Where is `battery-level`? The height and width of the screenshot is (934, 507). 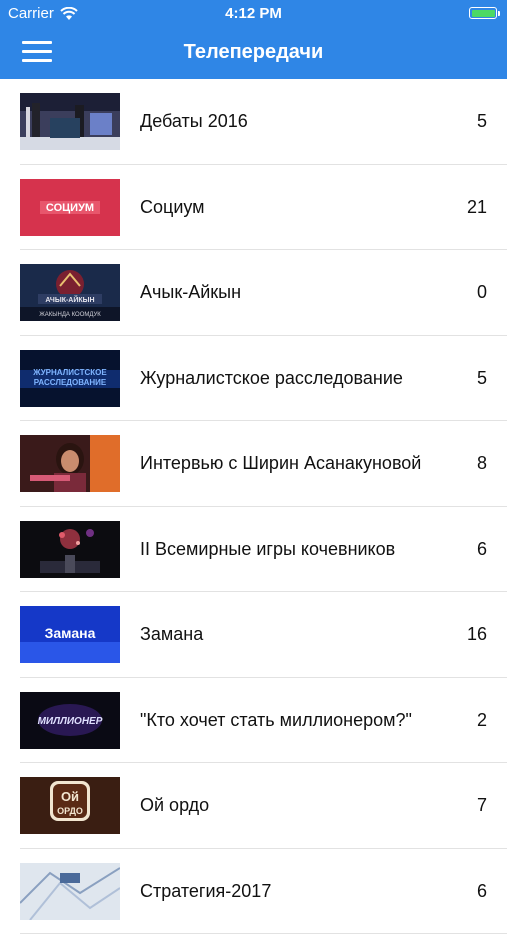
battery-level is located at coordinates (483, 13).